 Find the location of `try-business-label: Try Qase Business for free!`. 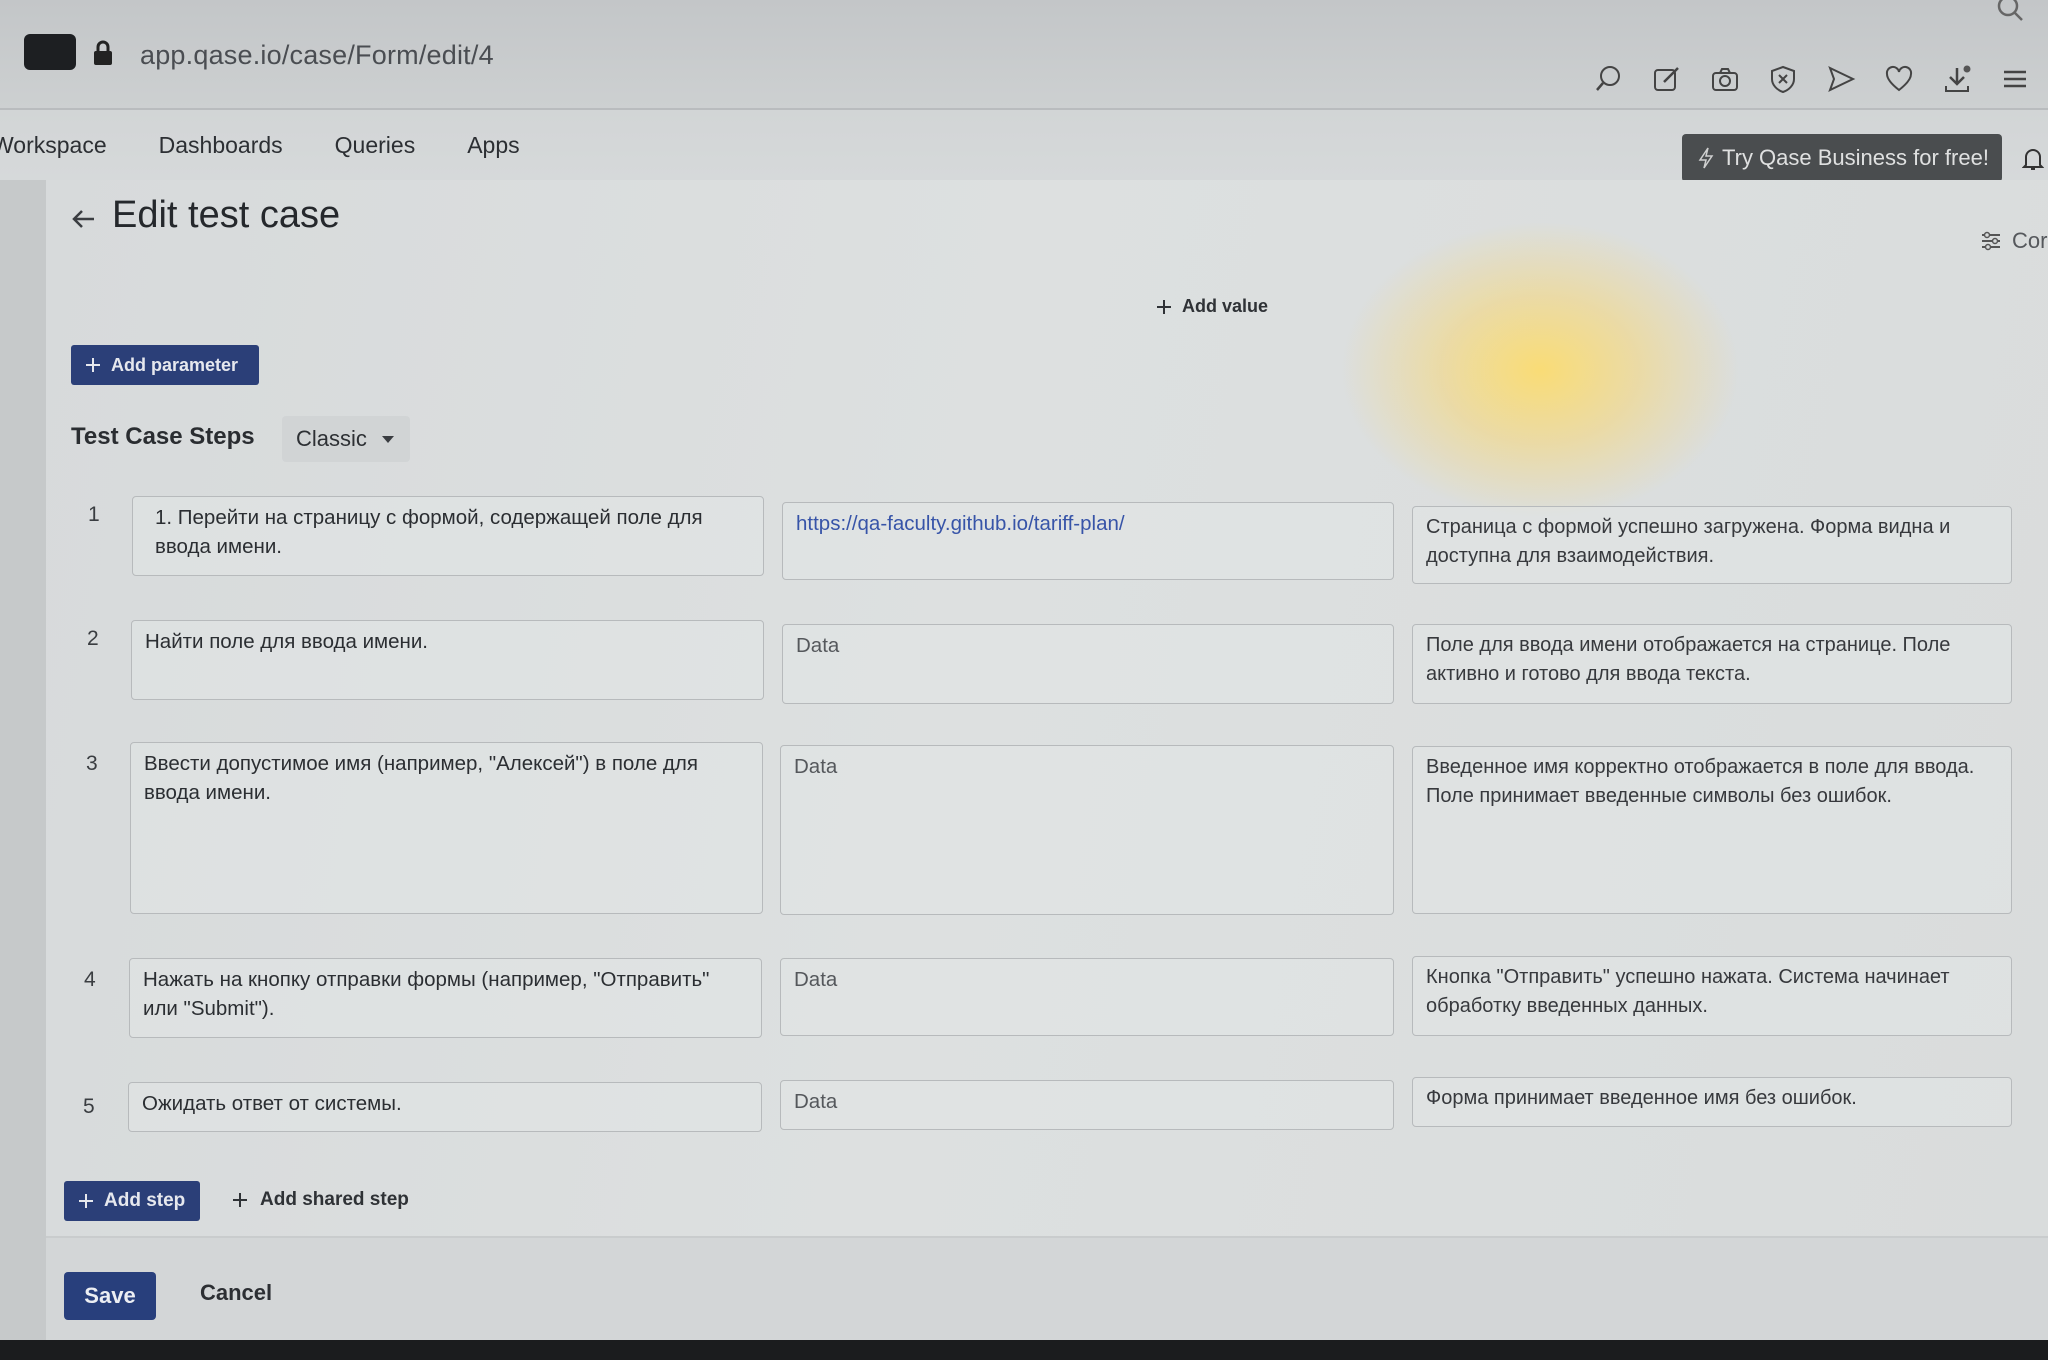

try-business-label: Try Qase Business for free! is located at coordinates (1855, 157).